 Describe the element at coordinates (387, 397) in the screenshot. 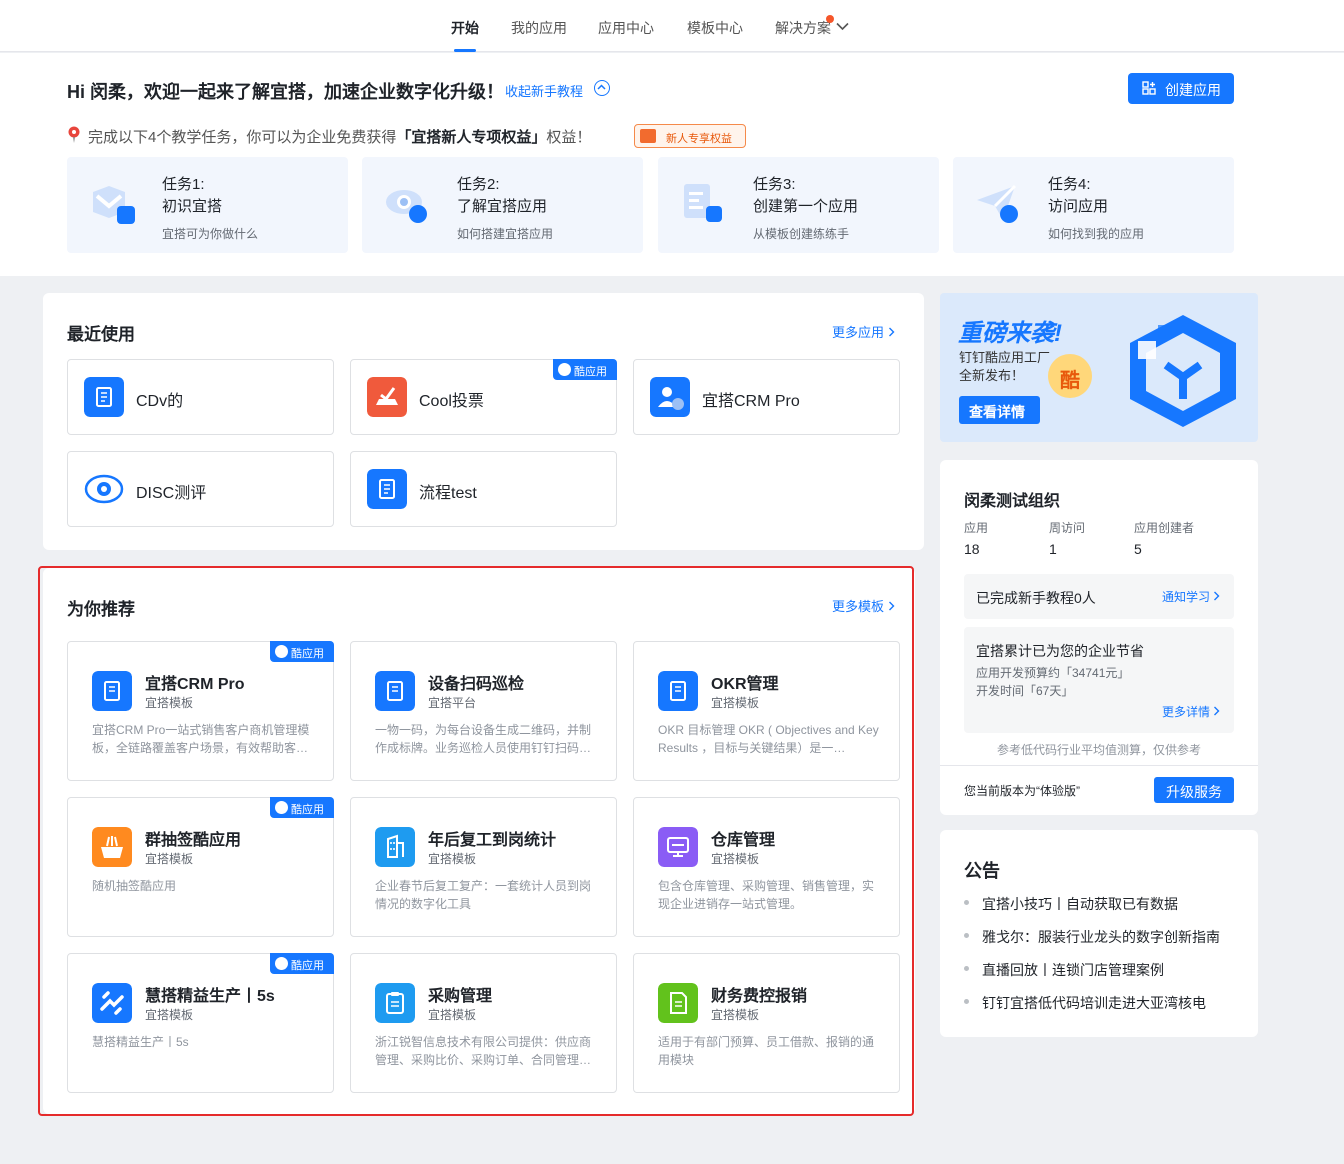

I see `vote-icon` at that location.